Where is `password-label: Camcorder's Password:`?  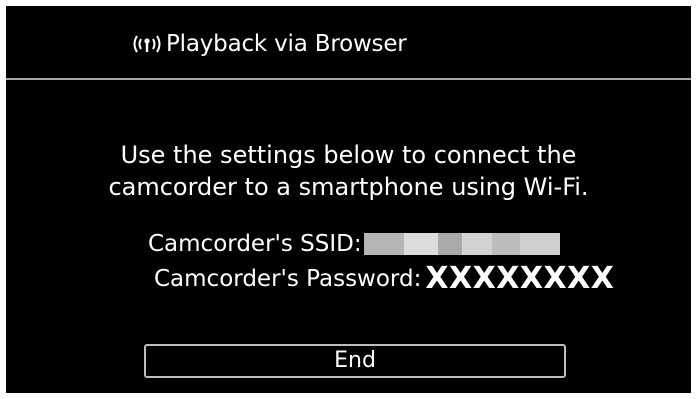 password-label: Camcorder's Password: is located at coordinates (288, 279).